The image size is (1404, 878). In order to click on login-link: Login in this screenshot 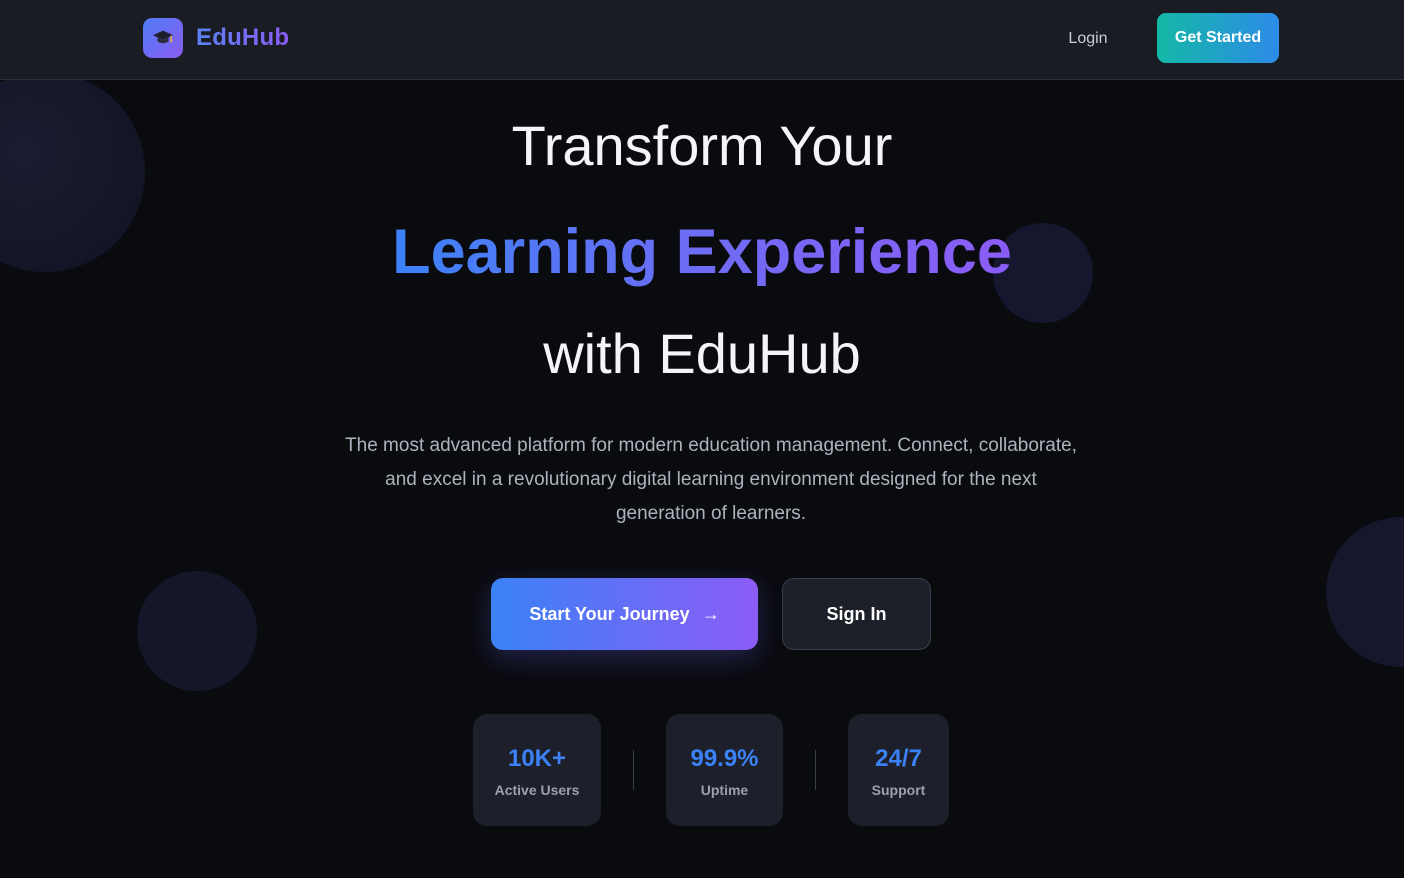, I will do `click(1088, 39)`.